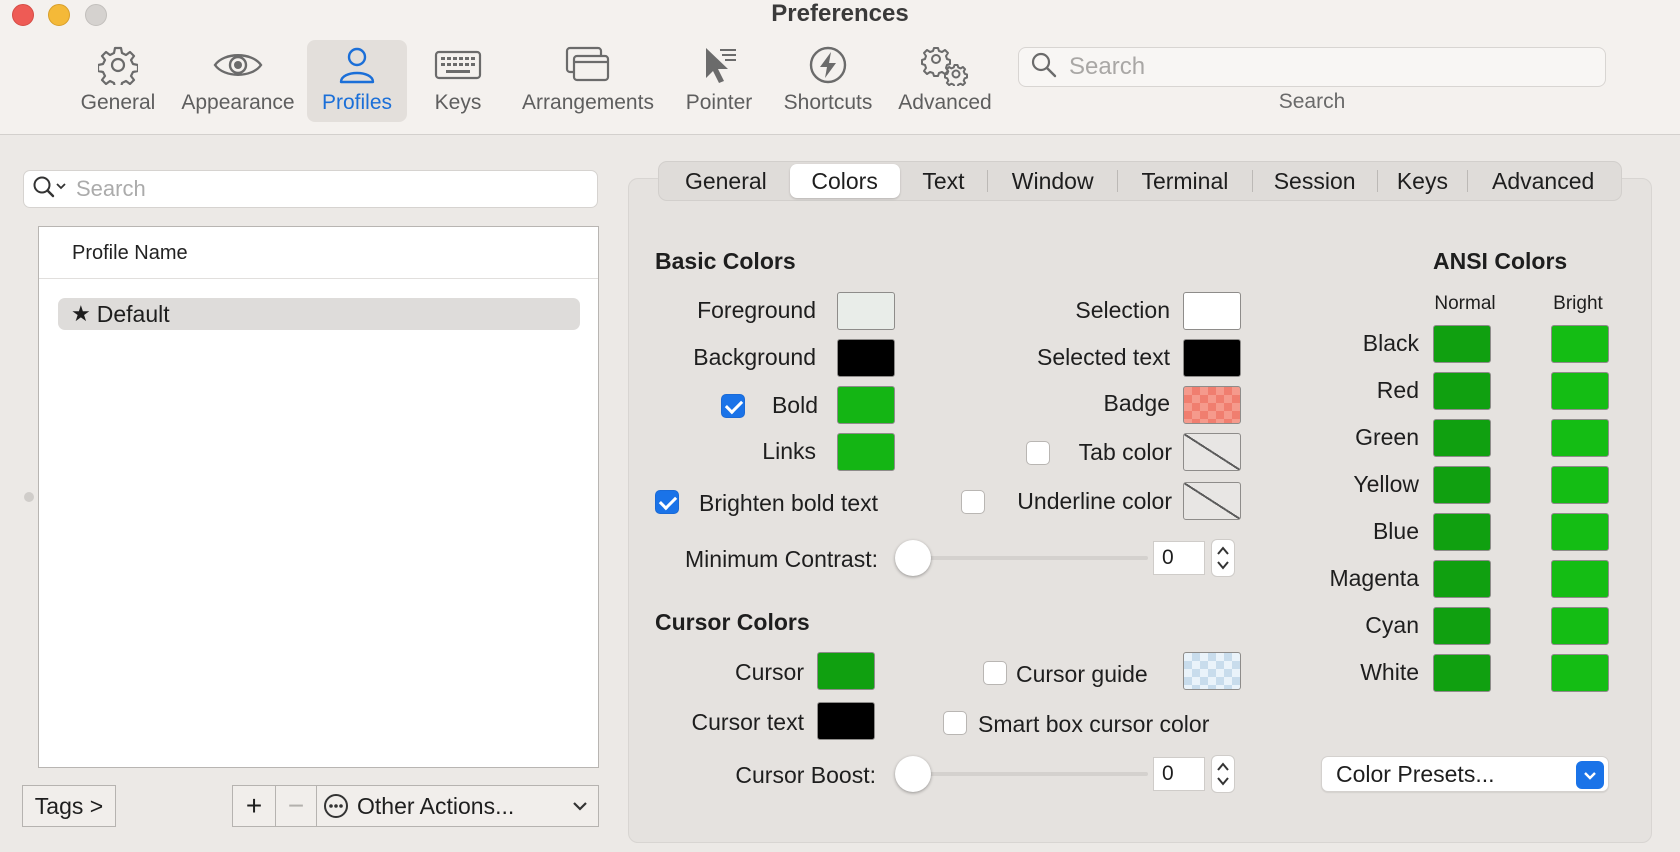 The height and width of the screenshot is (852, 1680). What do you see at coordinates (458, 102) in the screenshot?
I see `toolbar-label-keys: Keys` at bounding box center [458, 102].